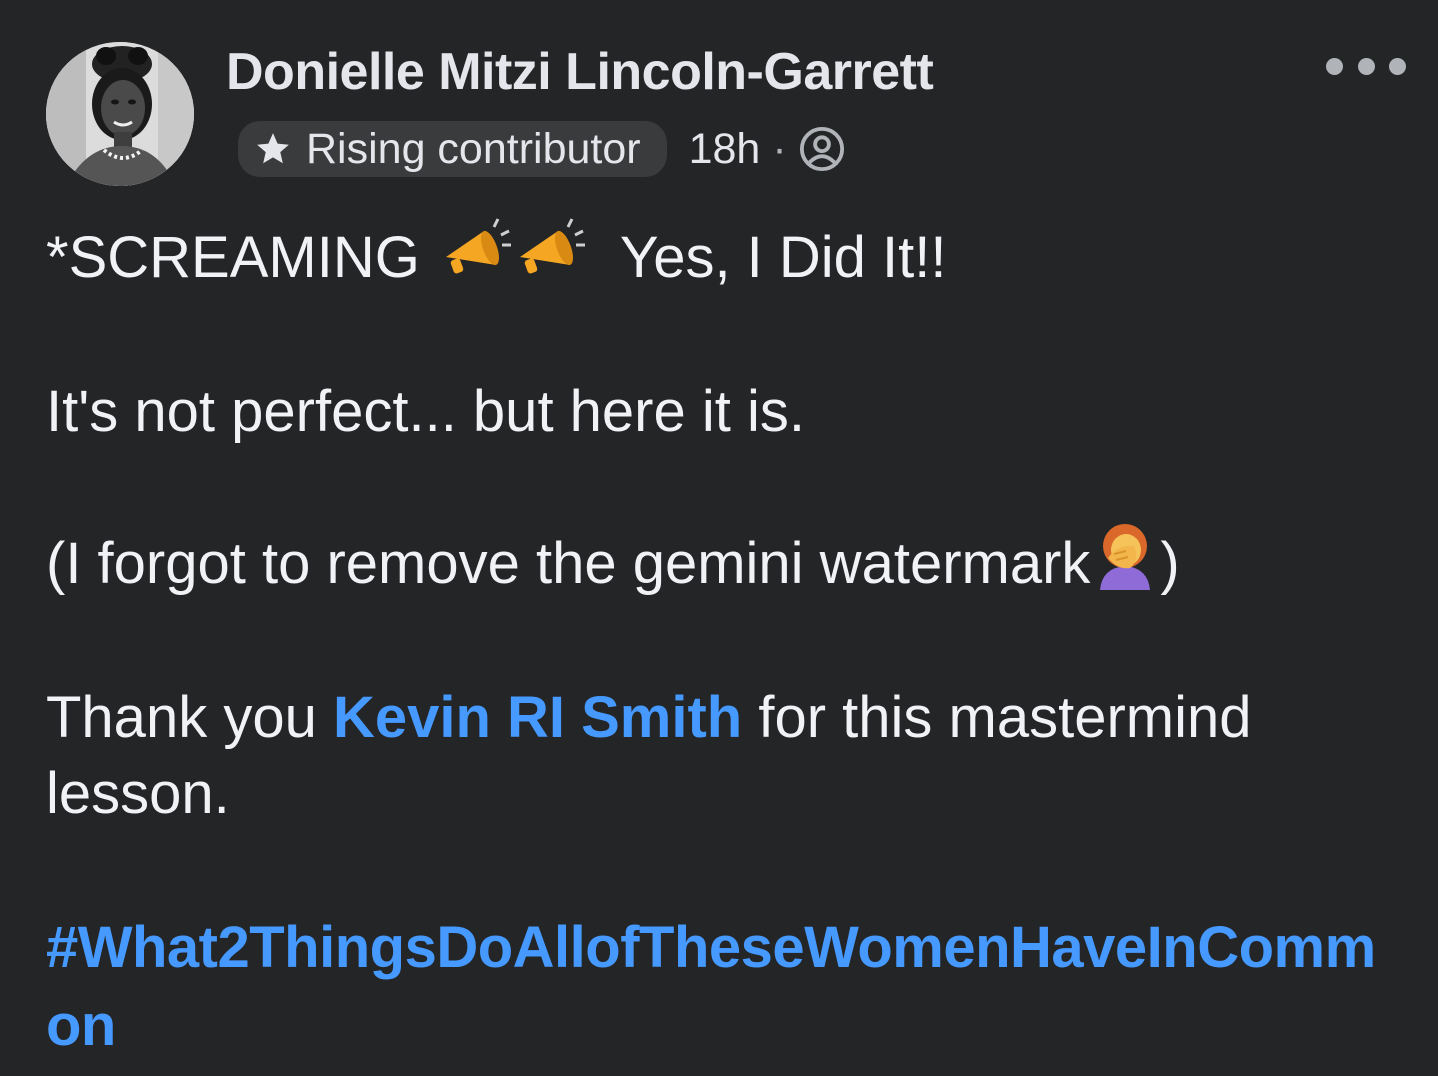 This screenshot has height=1076, width=1438. I want to click on author-name: Donielle Mitzi Lincoln-Garrett, so click(580, 72).